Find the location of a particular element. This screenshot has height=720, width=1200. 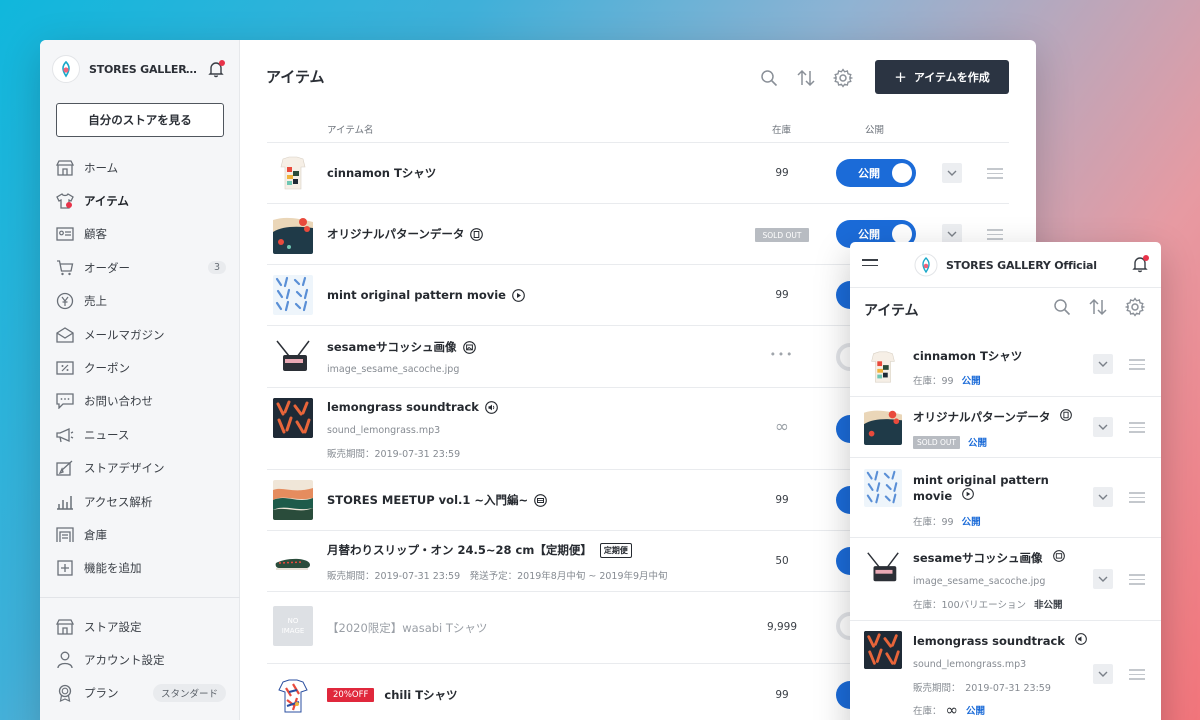

item-name: 月替わりスリップ・オン 24.5~28 cm【定期便】 定期便 is located at coordinates (479, 550).